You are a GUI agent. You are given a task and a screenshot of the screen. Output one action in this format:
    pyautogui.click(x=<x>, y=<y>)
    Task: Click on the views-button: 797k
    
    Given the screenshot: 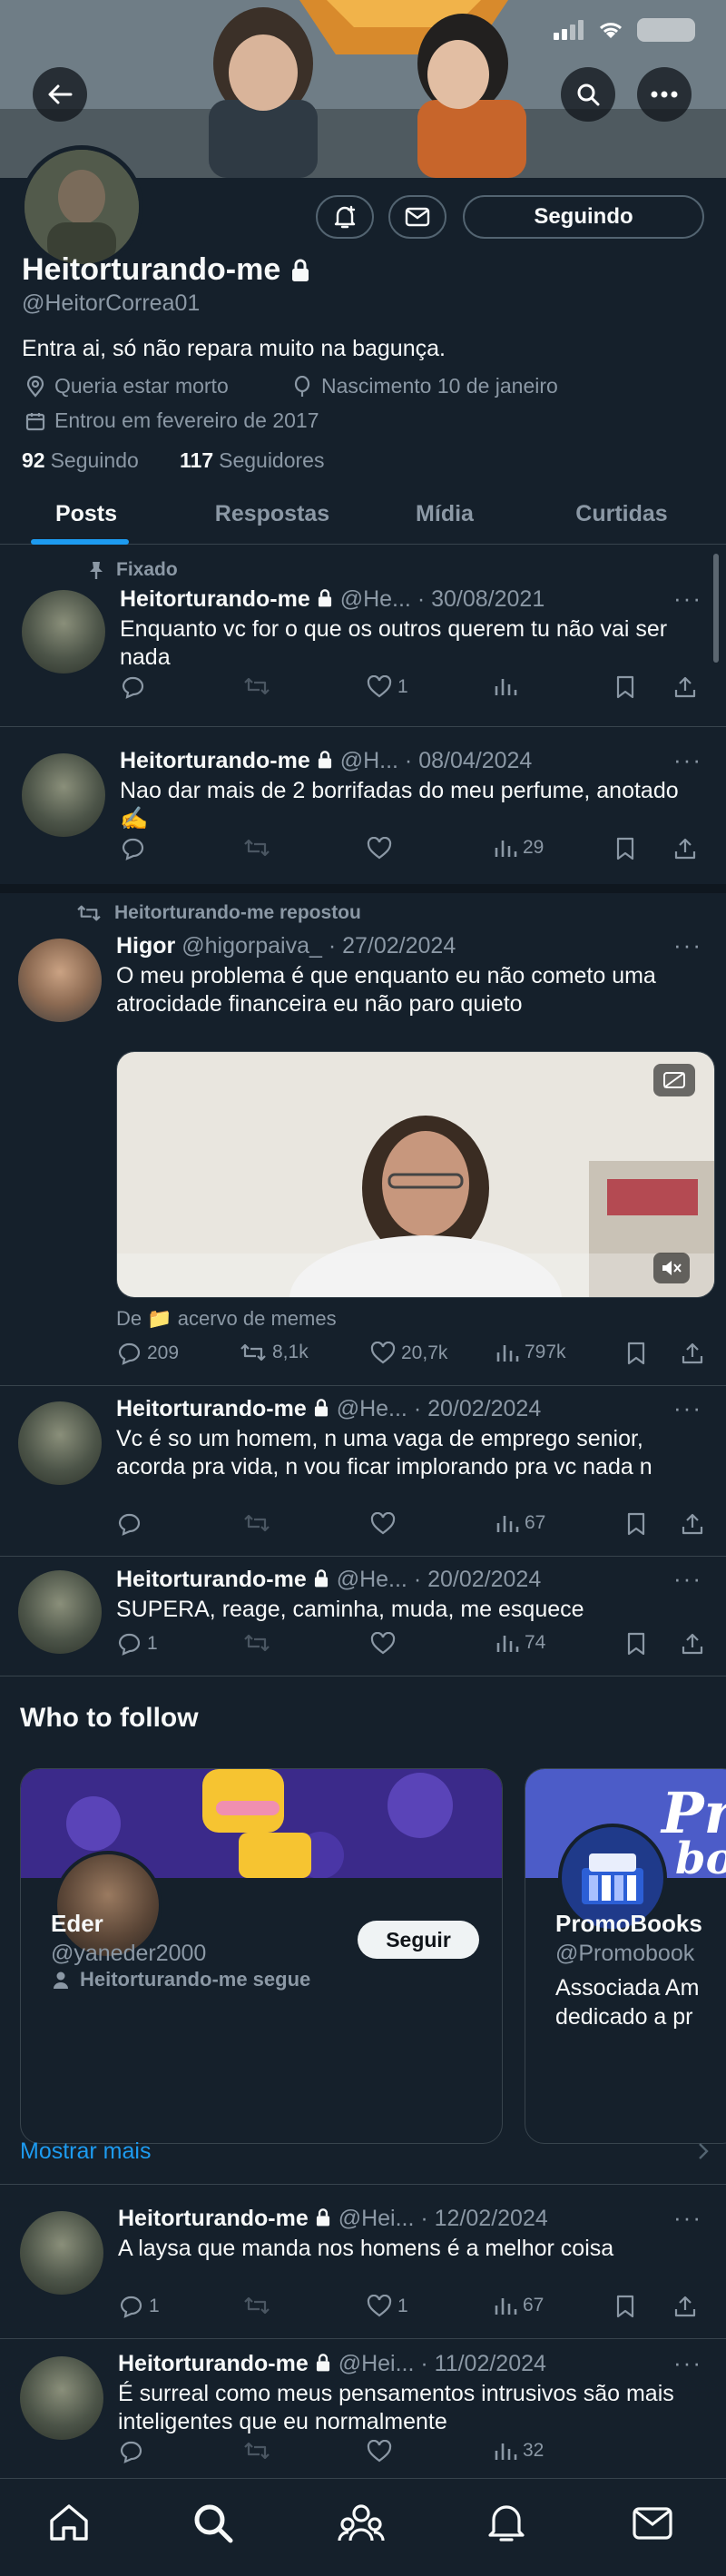 What is the action you would take?
    pyautogui.click(x=530, y=1352)
    